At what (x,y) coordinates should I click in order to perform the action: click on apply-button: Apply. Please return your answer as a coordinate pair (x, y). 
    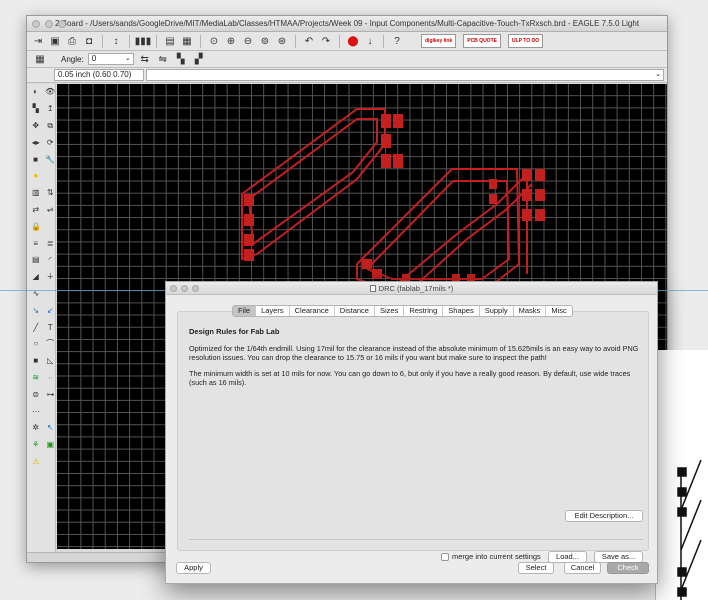
    Looking at the image, I should click on (193, 568).